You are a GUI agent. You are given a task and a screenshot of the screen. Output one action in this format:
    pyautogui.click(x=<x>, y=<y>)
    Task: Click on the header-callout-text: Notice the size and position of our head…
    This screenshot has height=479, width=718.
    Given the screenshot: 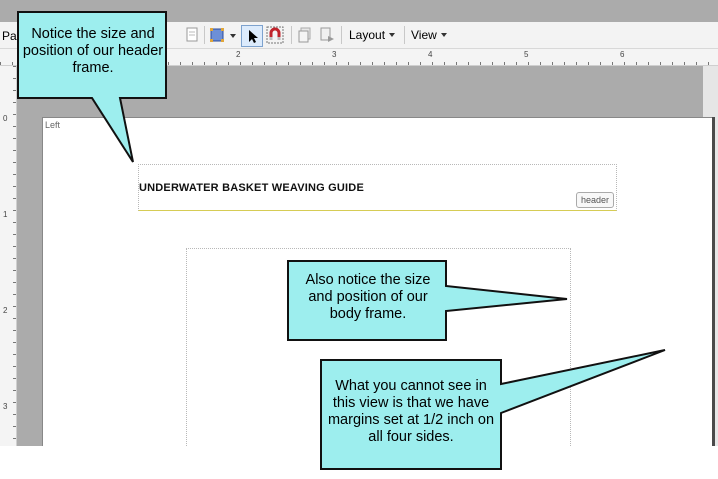 What is the action you would take?
    pyautogui.click(x=93, y=51)
    